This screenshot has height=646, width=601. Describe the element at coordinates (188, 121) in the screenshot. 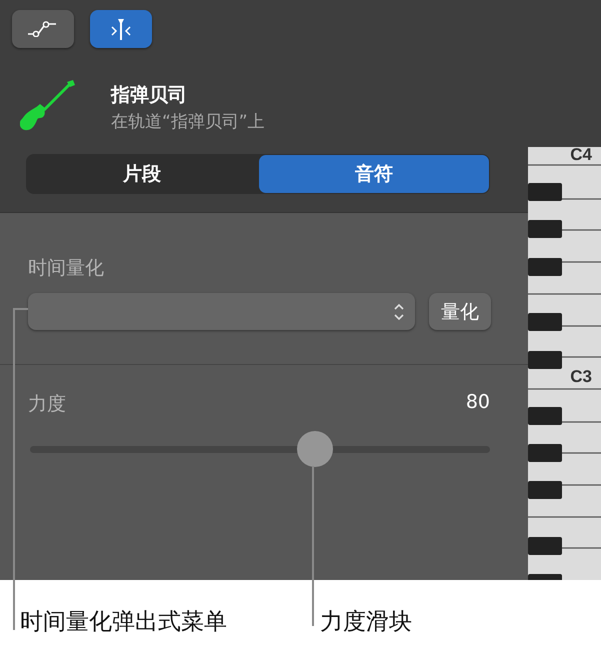

I see `track-subtitle: 在轨道“指弹贝司”上` at that location.